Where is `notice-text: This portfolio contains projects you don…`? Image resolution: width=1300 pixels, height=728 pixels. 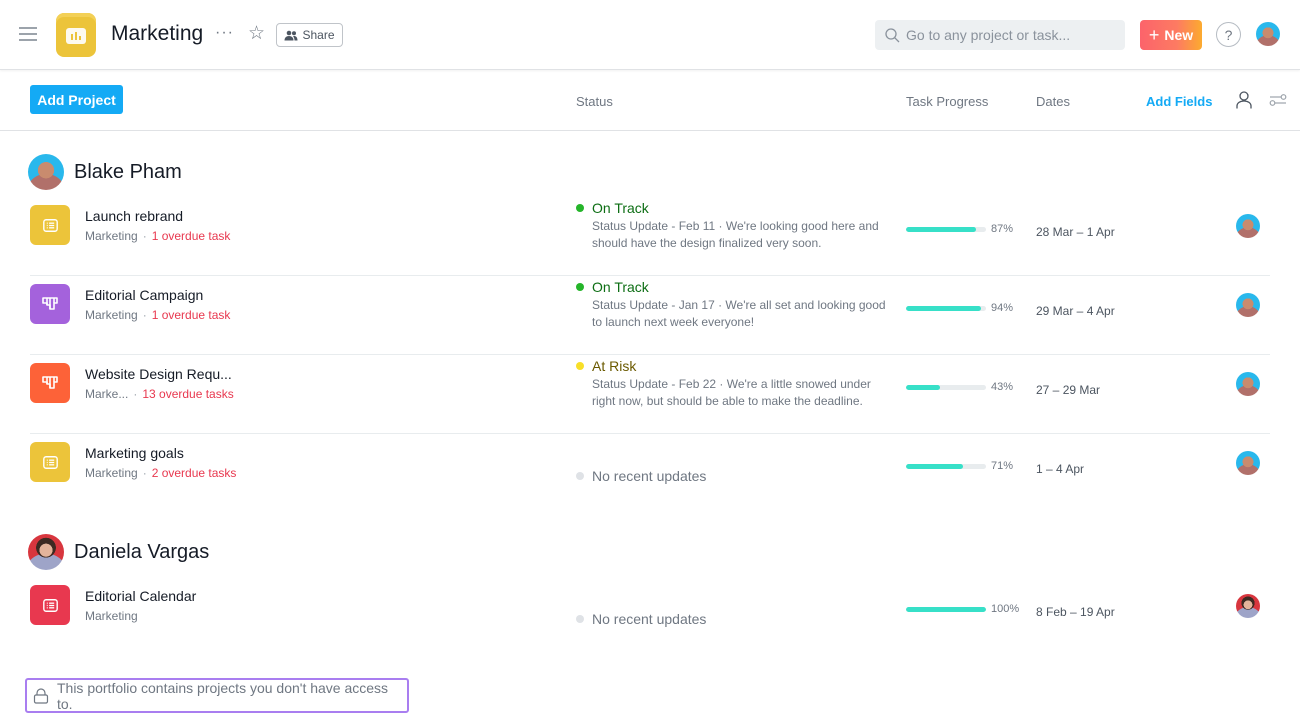
notice-text: This portfolio contains projects you don… is located at coordinates (222, 695).